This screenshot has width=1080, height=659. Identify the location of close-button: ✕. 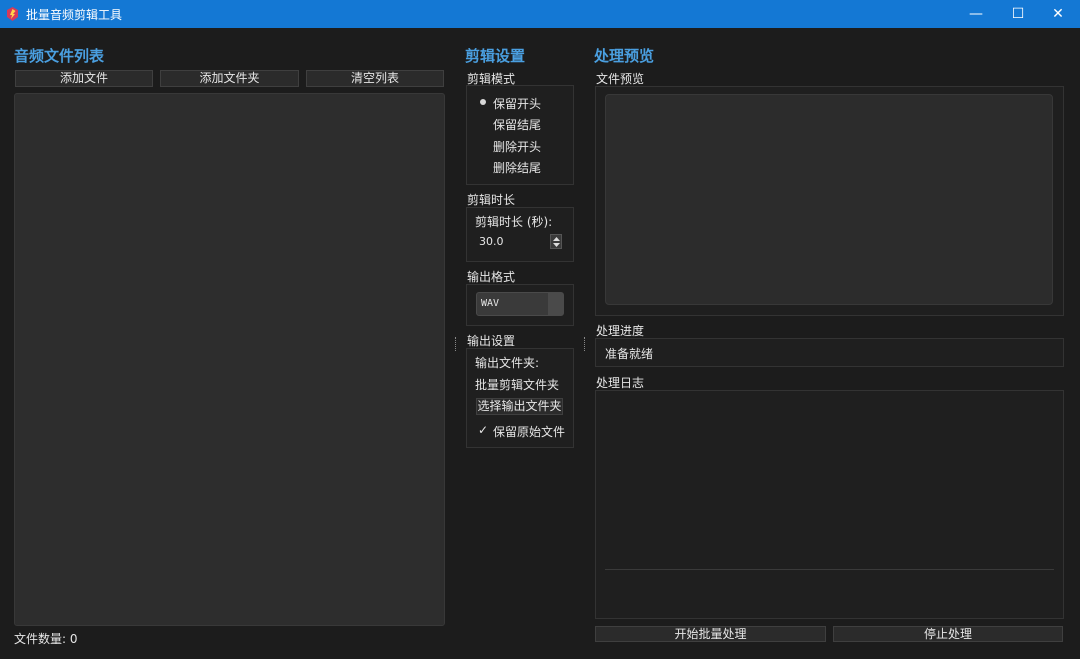
(1058, 14).